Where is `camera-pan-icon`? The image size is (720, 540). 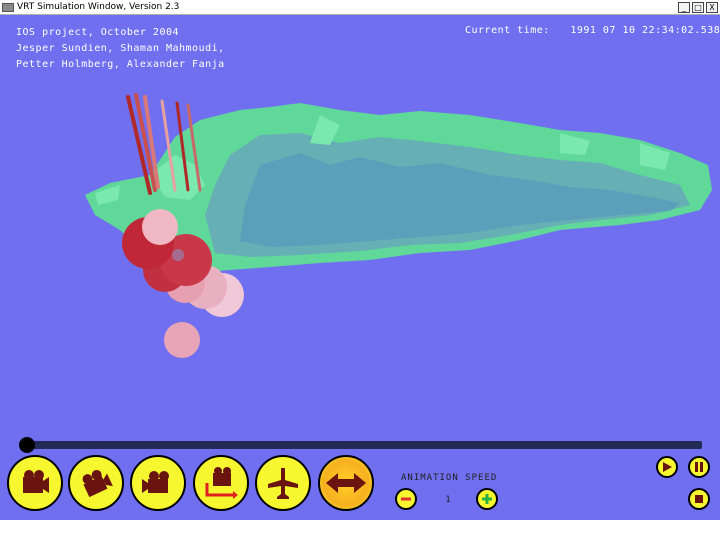 camera-pan-icon is located at coordinates (155, 482).